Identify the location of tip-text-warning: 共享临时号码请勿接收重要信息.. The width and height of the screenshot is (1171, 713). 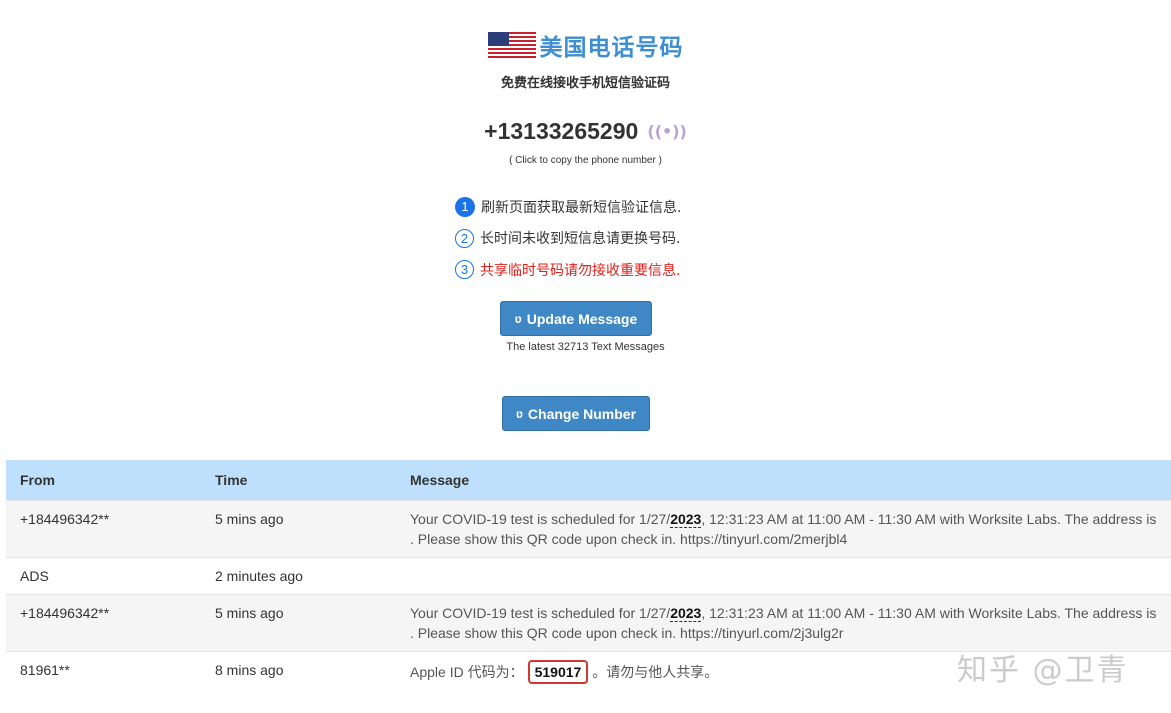
(580, 270).